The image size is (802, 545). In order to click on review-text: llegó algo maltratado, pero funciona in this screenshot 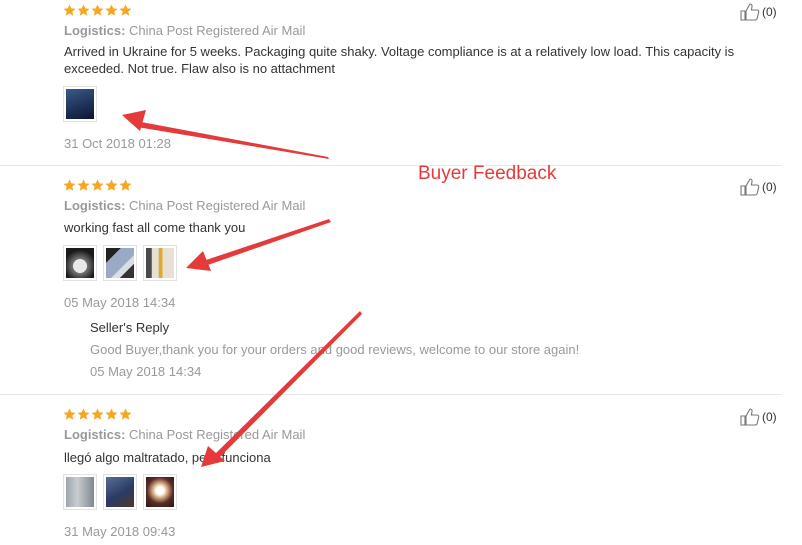, I will do `click(167, 457)`.